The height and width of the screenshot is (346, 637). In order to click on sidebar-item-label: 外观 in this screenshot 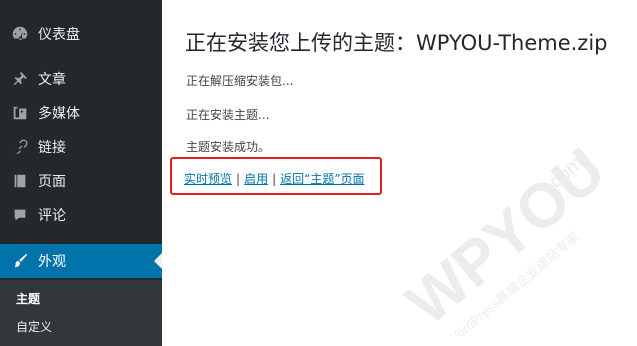, I will do `click(52, 262)`.